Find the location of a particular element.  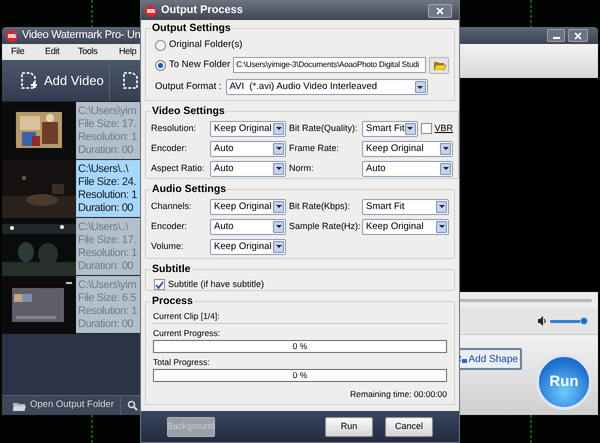

field-label: Resolution: is located at coordinates (174, 128).